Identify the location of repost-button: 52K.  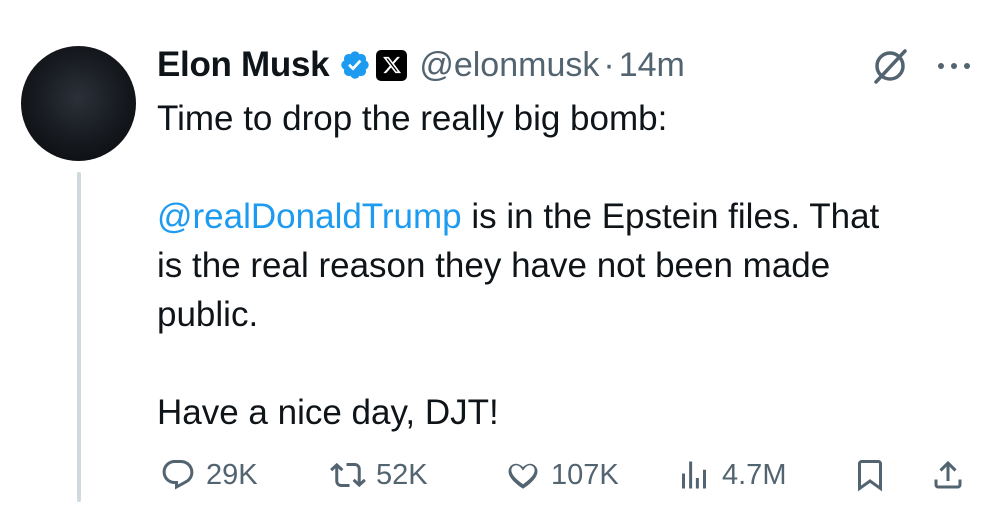
(379, 475).